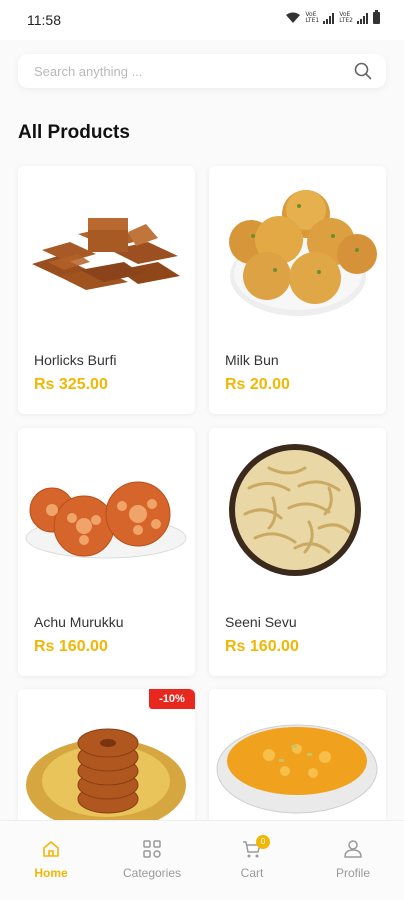  What do you see at coordinates (51, 860) in the screenshot?
I see `nav-home: Home` at bounding box center [51, 860].